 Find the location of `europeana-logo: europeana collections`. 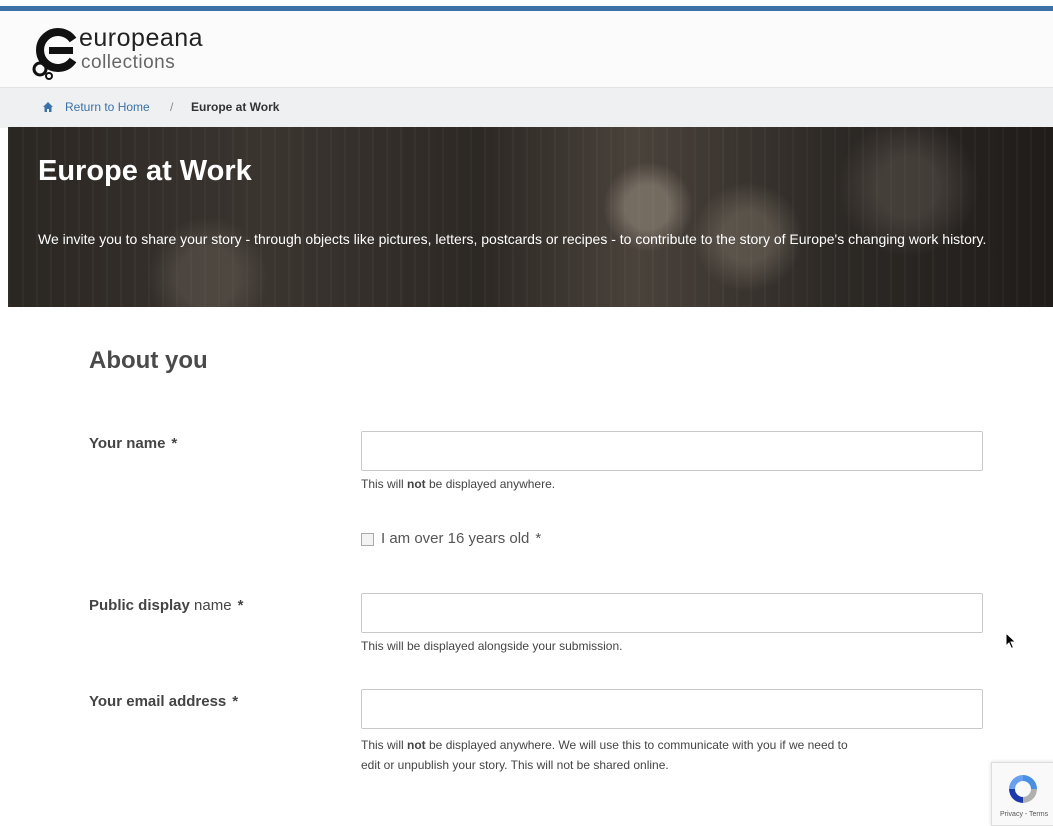

europeana-logo: europeana collections is located at coordinates (126, 54).